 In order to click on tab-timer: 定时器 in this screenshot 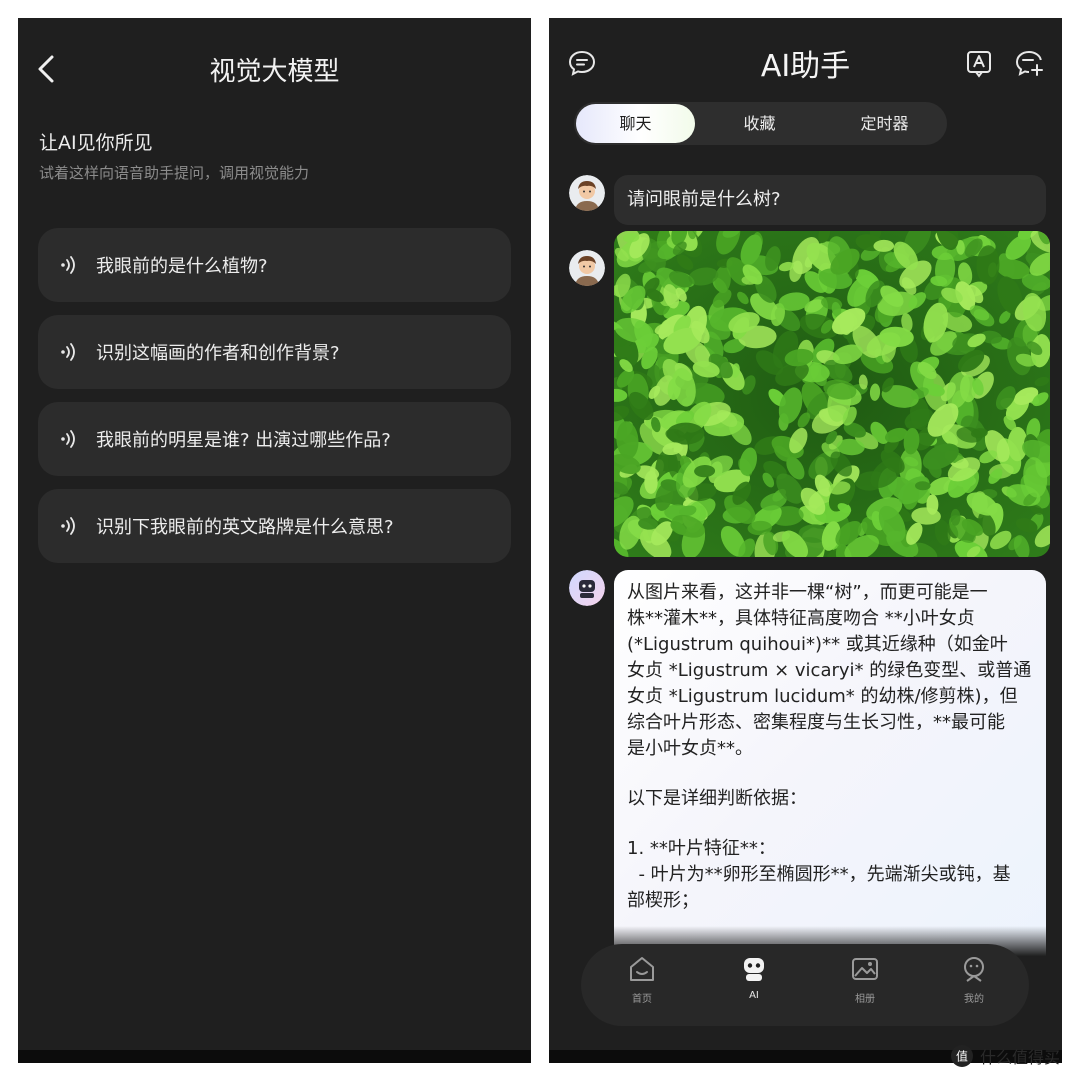, I will do `click(884, 123)`.